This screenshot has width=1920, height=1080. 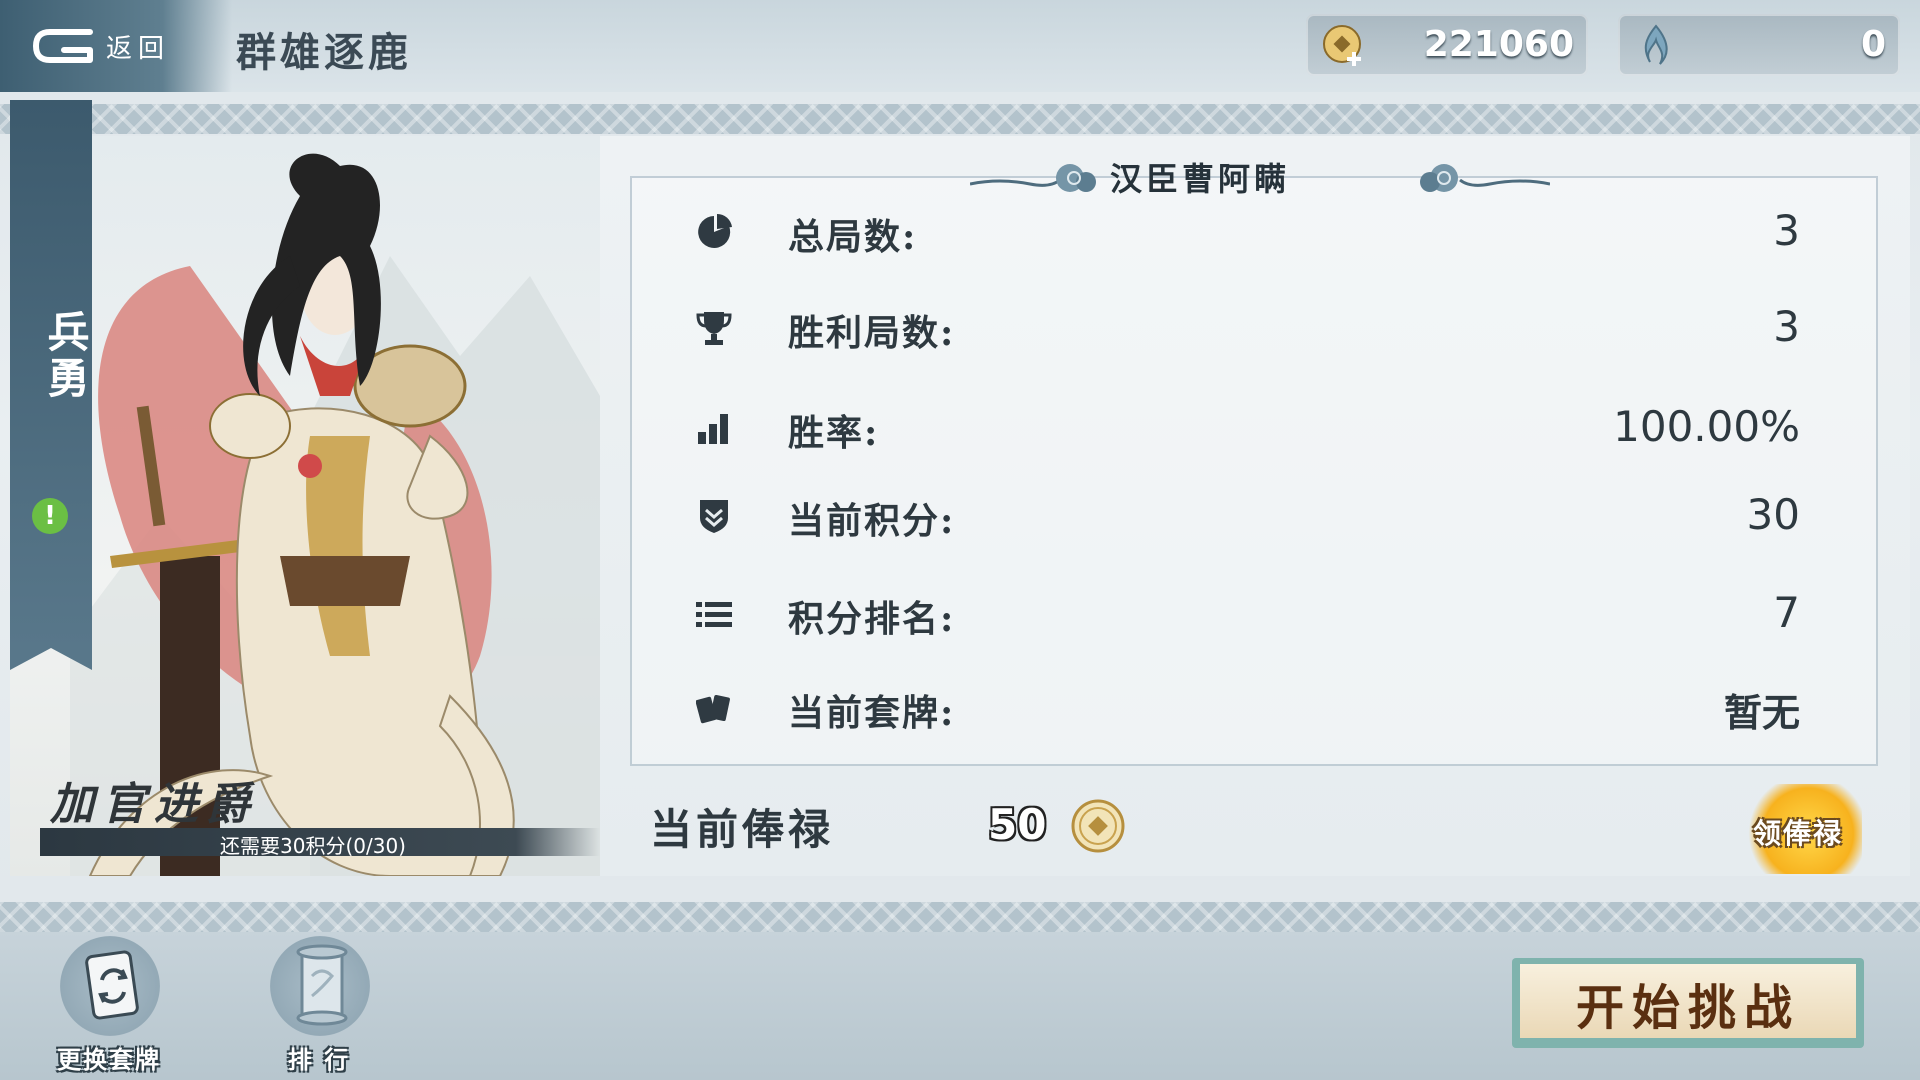 I want to click on page-title: 群雄逐鹿, so click(x=324, y=52).